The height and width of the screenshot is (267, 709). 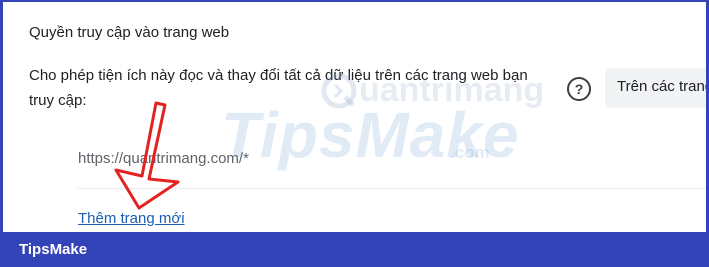 What do you see at coordinates (655, 88) in the screenshot?
I see `site-access-select: Trên các trang` at bounding box center [655, 88].